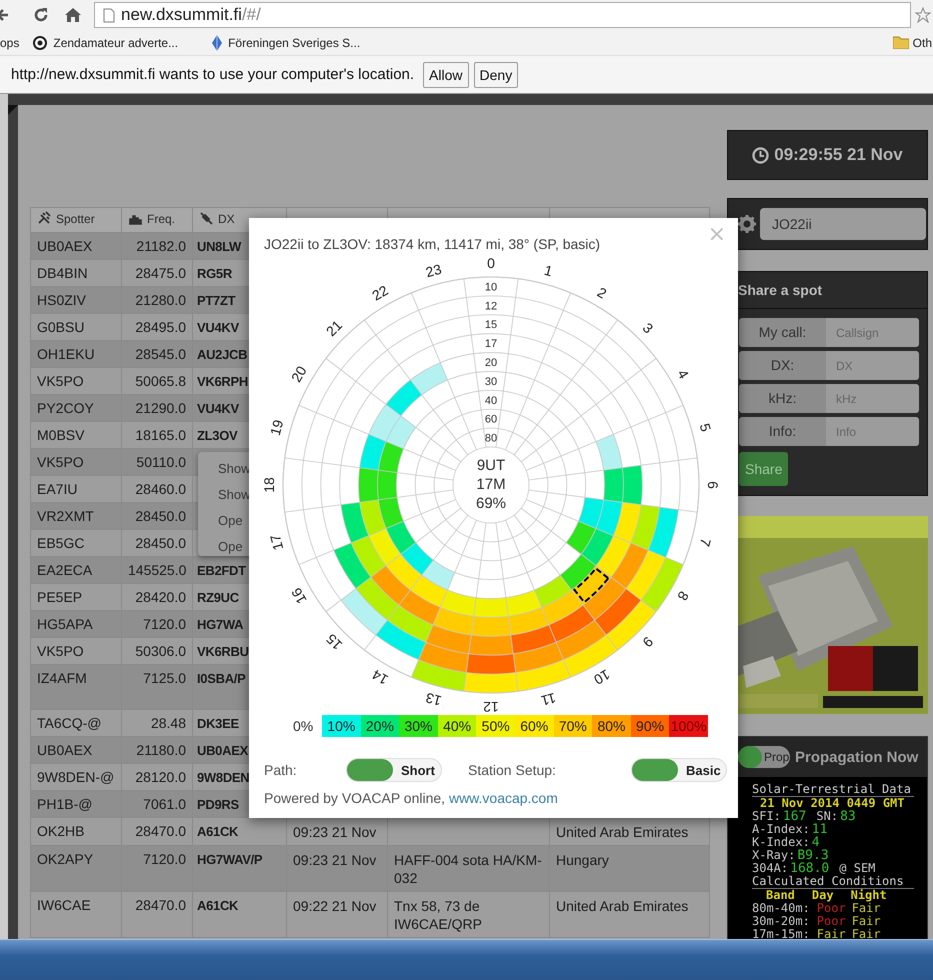  What do you see at coordinates (10, 43) in the screenshot?
I see `bookmark: ops` at bounding box center [10, 43].